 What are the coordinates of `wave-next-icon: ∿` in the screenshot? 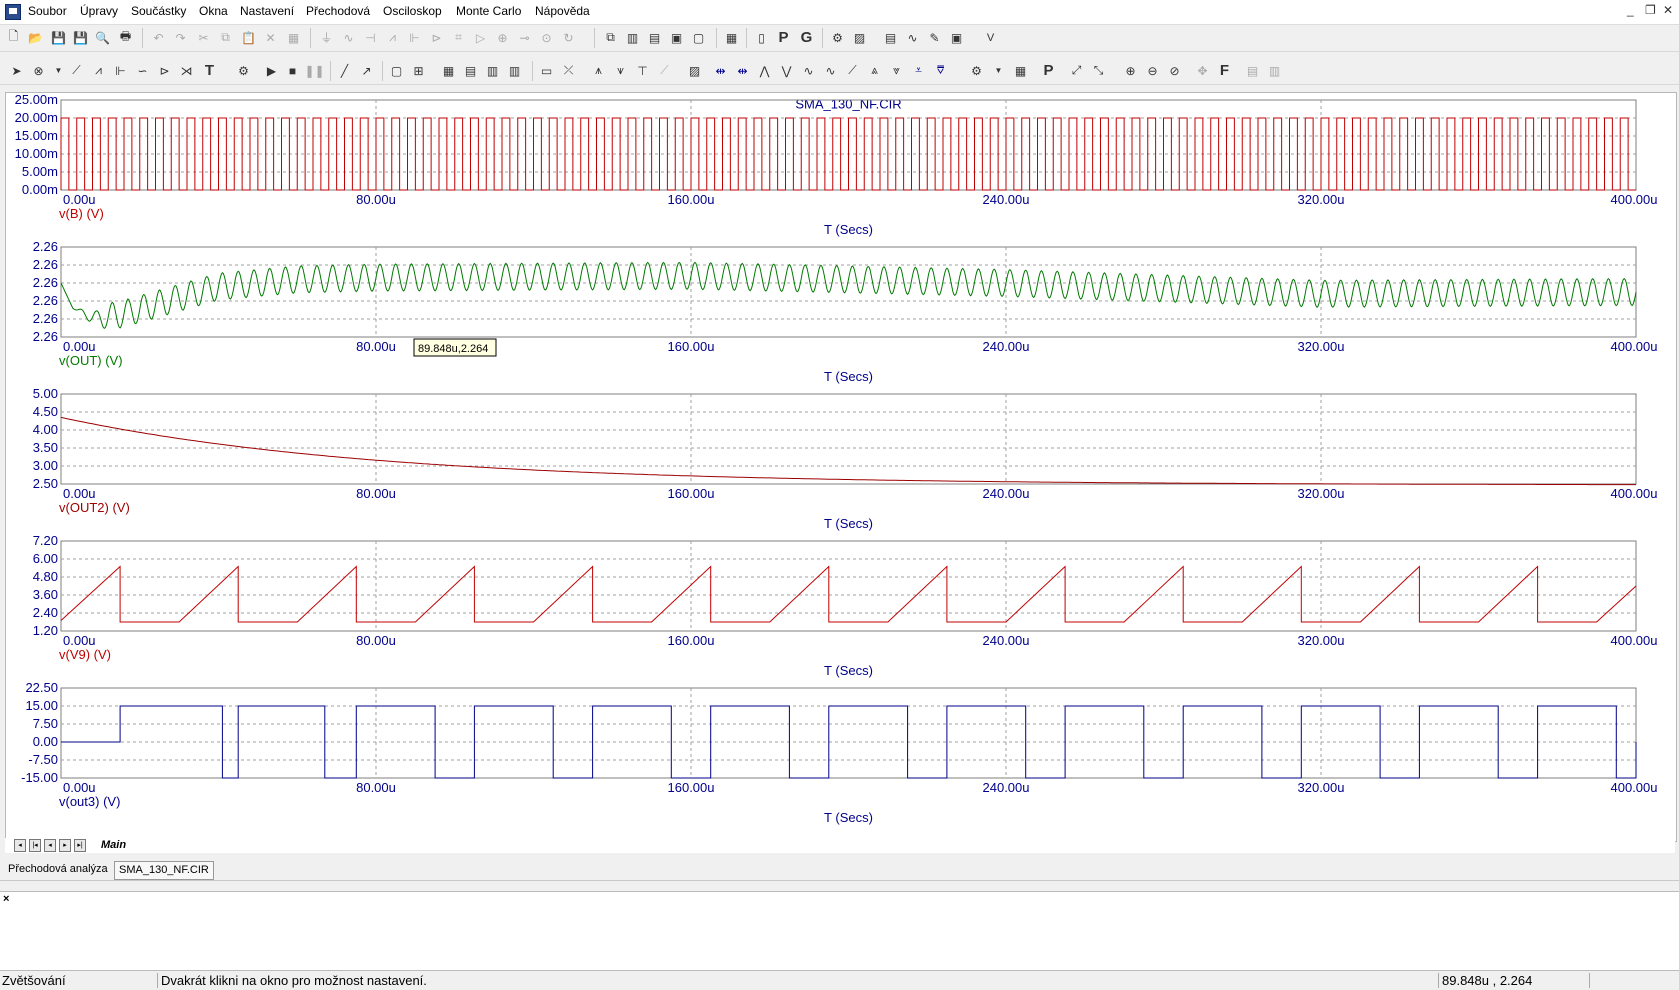 It's located at (808, 70).